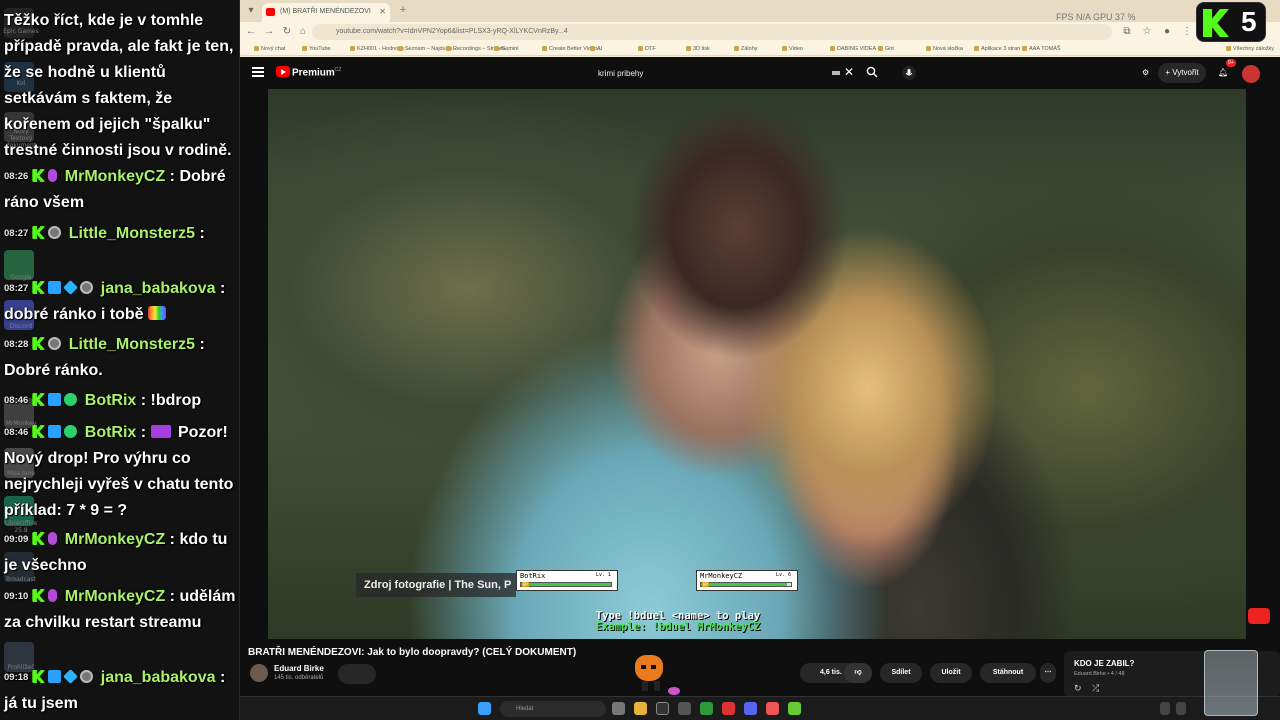 The image size is (1280, 720). I want to click on chat-message: 09:09 MrMonkeyCZ : kdo tu je všechno, so click(116, 552).